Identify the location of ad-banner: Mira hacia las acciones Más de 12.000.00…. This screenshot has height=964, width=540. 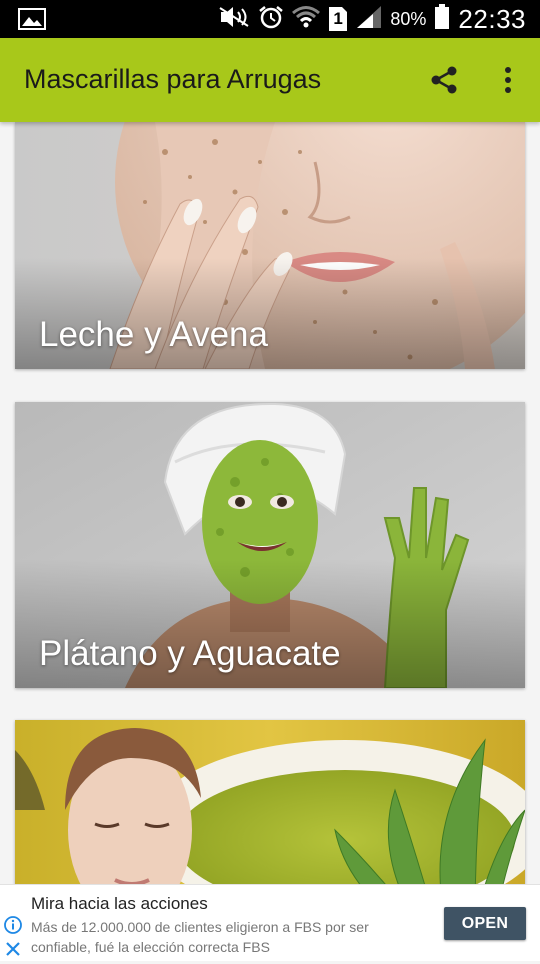
(270, 922).